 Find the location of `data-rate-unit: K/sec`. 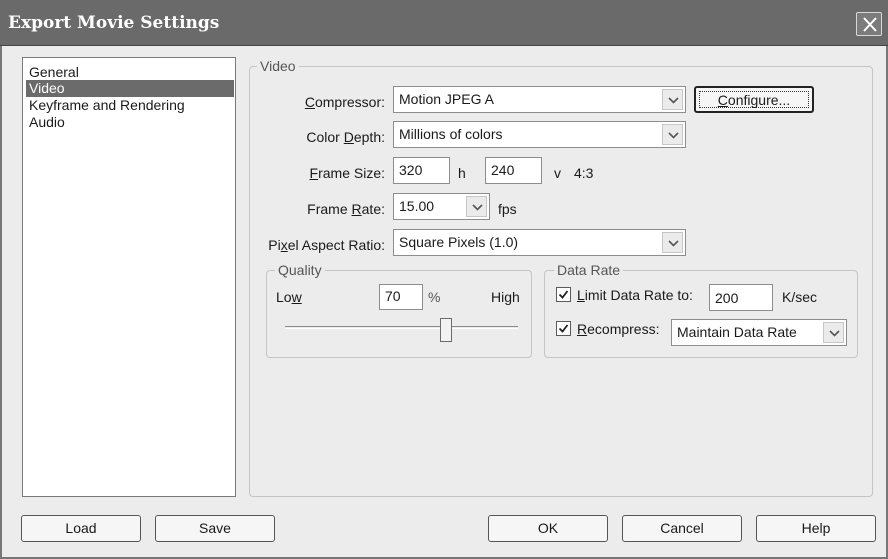

data-rate-unit: K/sec is located at coordinates (800, 297).